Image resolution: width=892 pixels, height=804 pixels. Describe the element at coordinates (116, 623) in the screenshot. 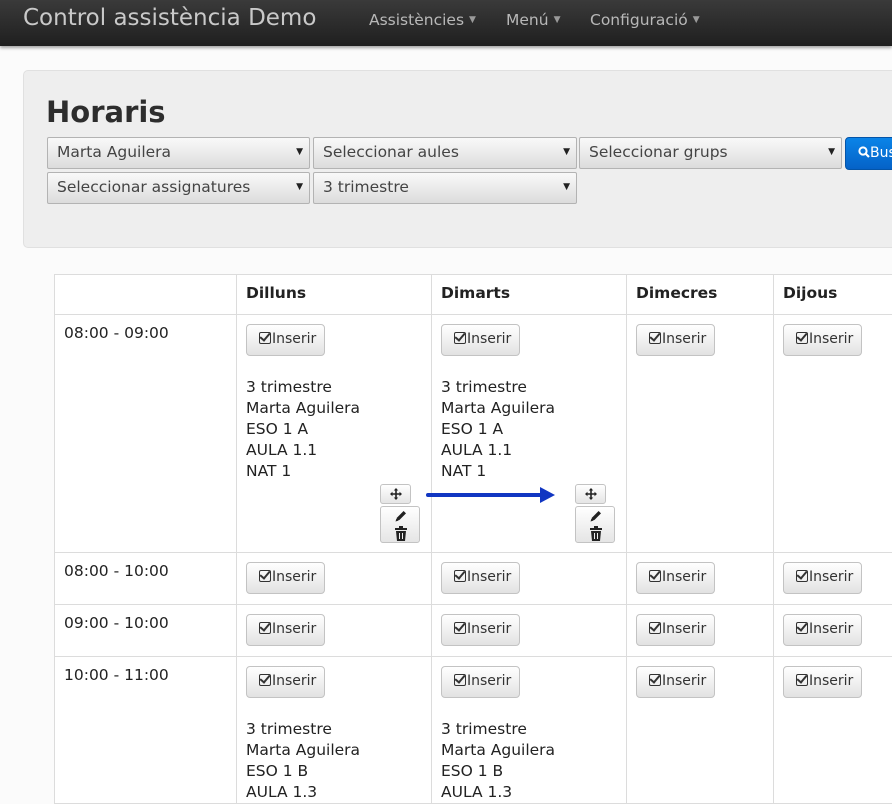

I see `time-slot-label: 09:00 - 10:00` at that location.